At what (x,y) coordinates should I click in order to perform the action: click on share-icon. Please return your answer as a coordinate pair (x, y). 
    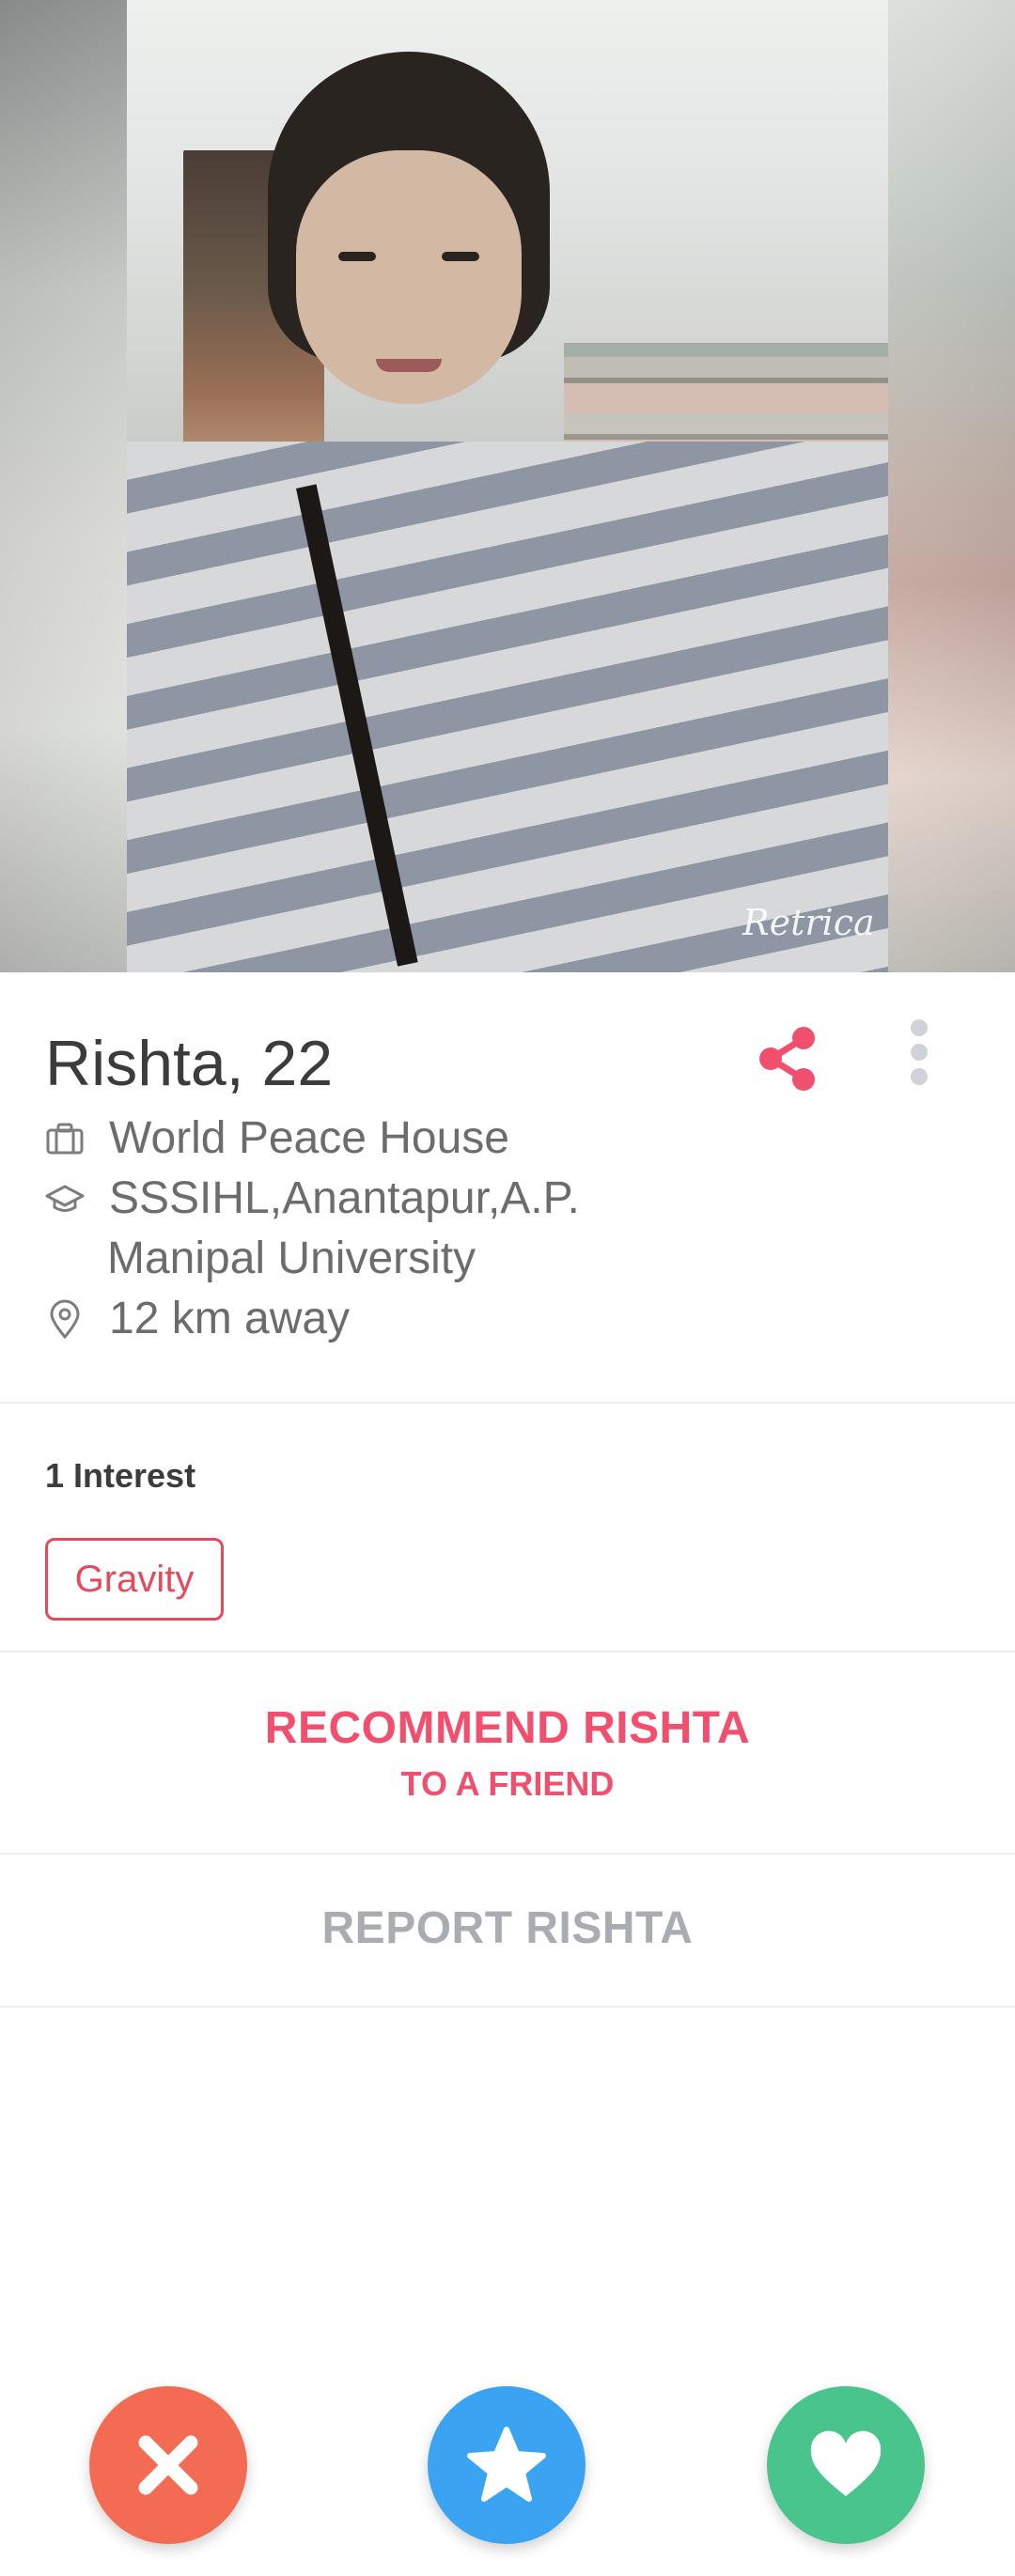
    Looking at the image, I should click on (787, 1059).